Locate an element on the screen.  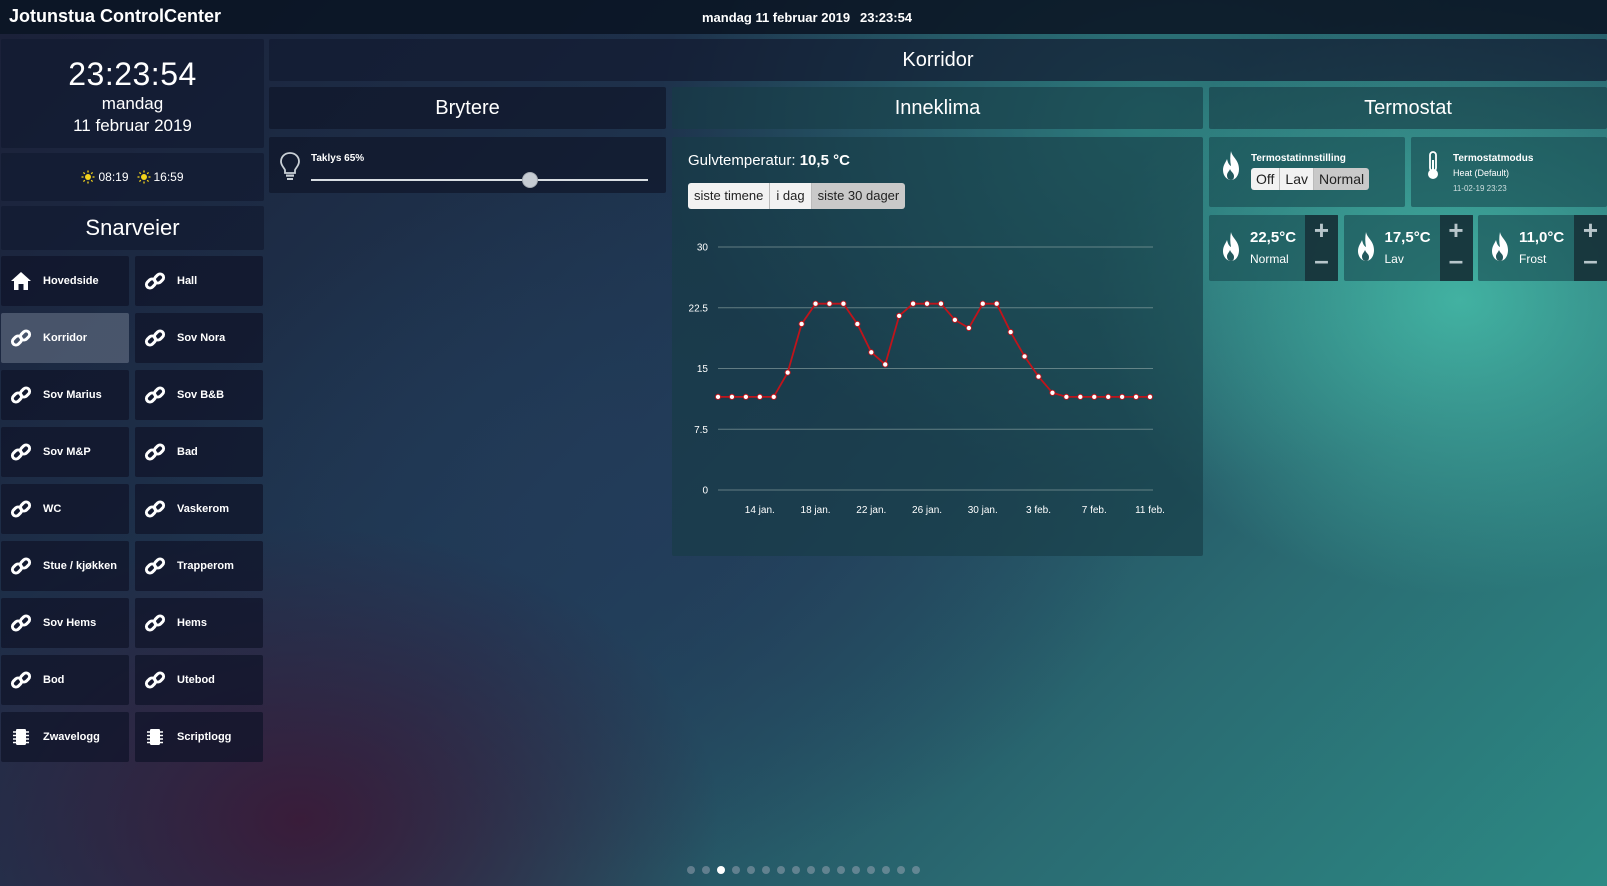
shortcut-stue-kjøkken: Stue / kjøkken is located at coordinates (65, 566).